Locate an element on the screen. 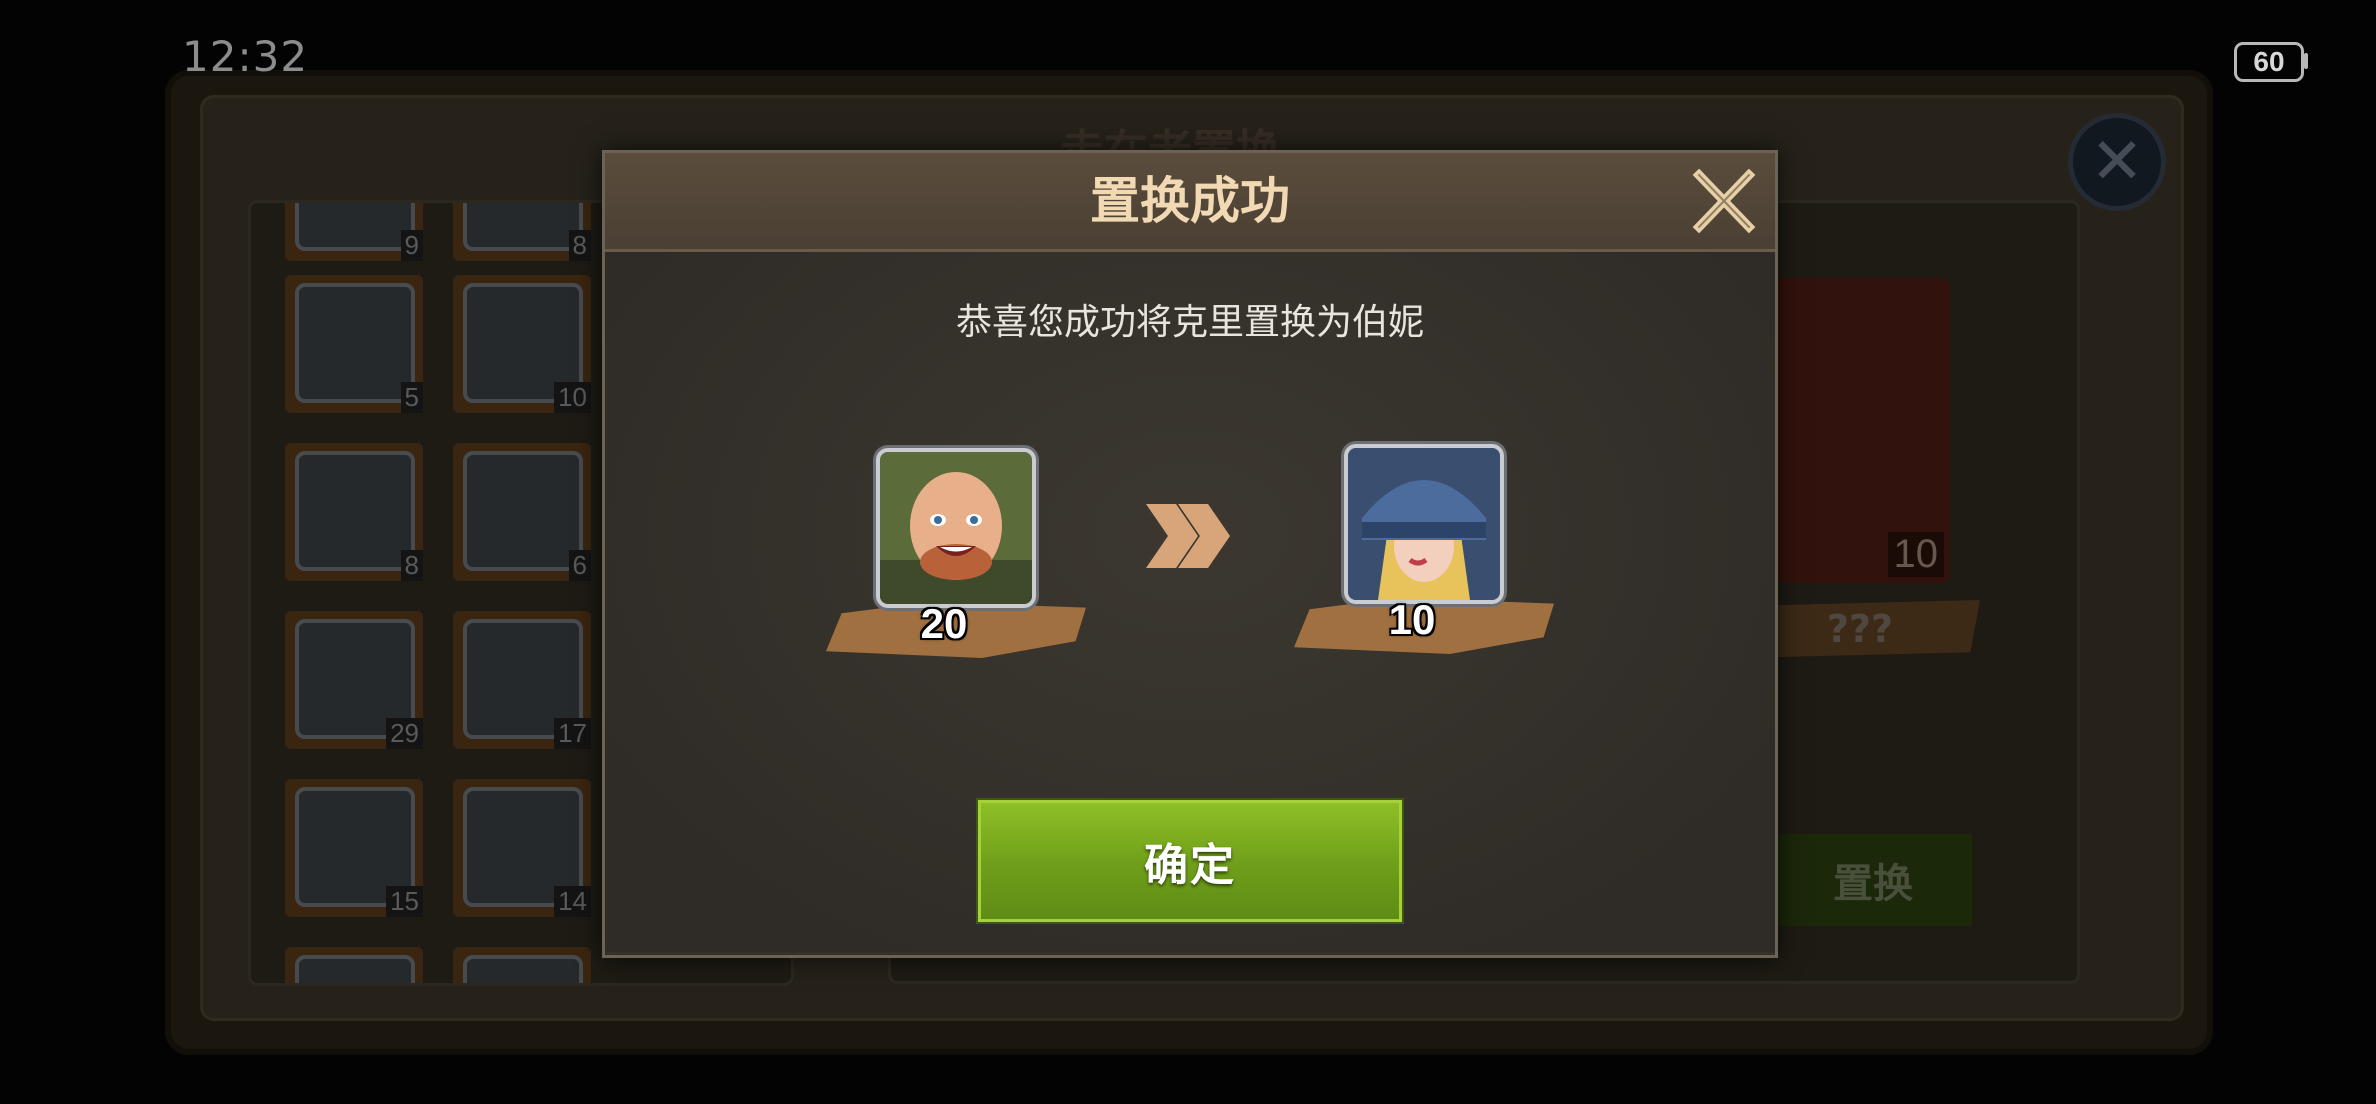 The height and width of the screenshot is (1104, 2376). battery-level: 60 is located at coordinates (2269, 61).